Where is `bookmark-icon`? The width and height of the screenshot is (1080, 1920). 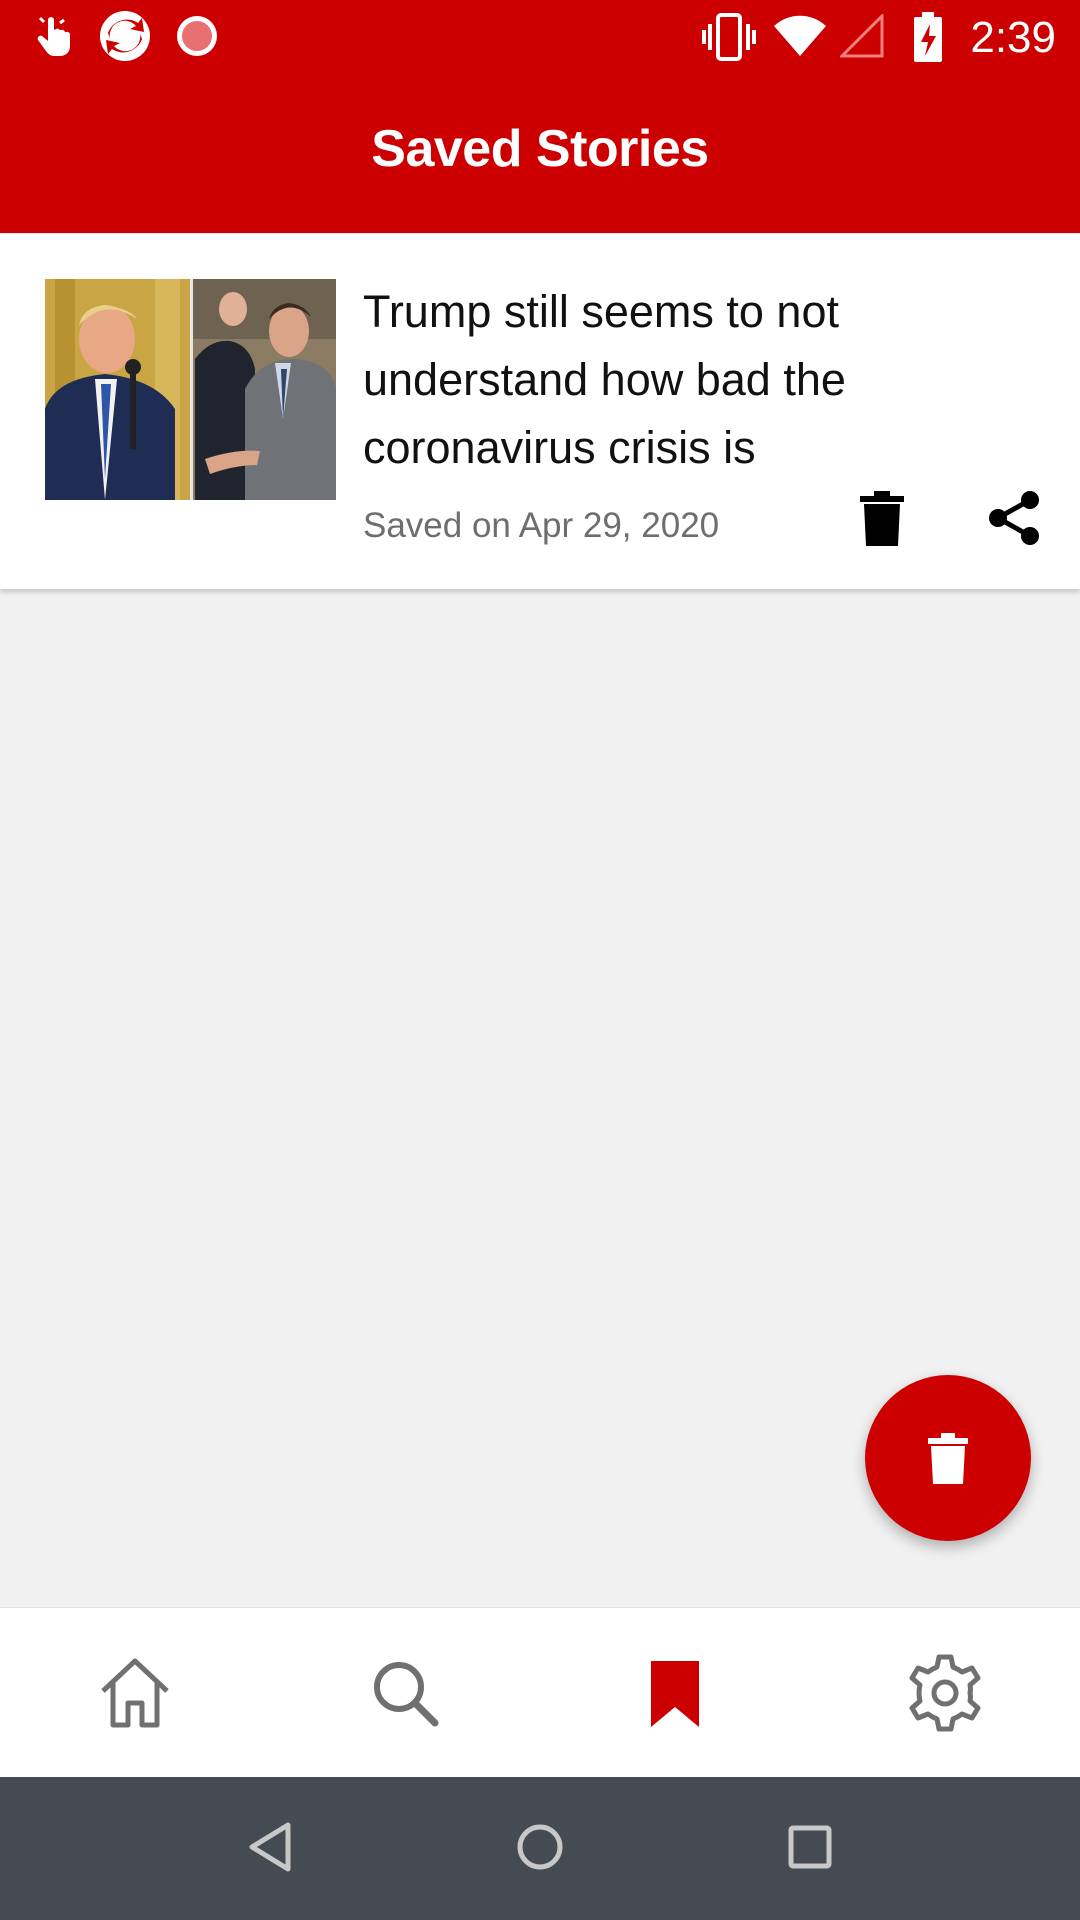
bookmark-icon is located at coordinates (675, 1694).